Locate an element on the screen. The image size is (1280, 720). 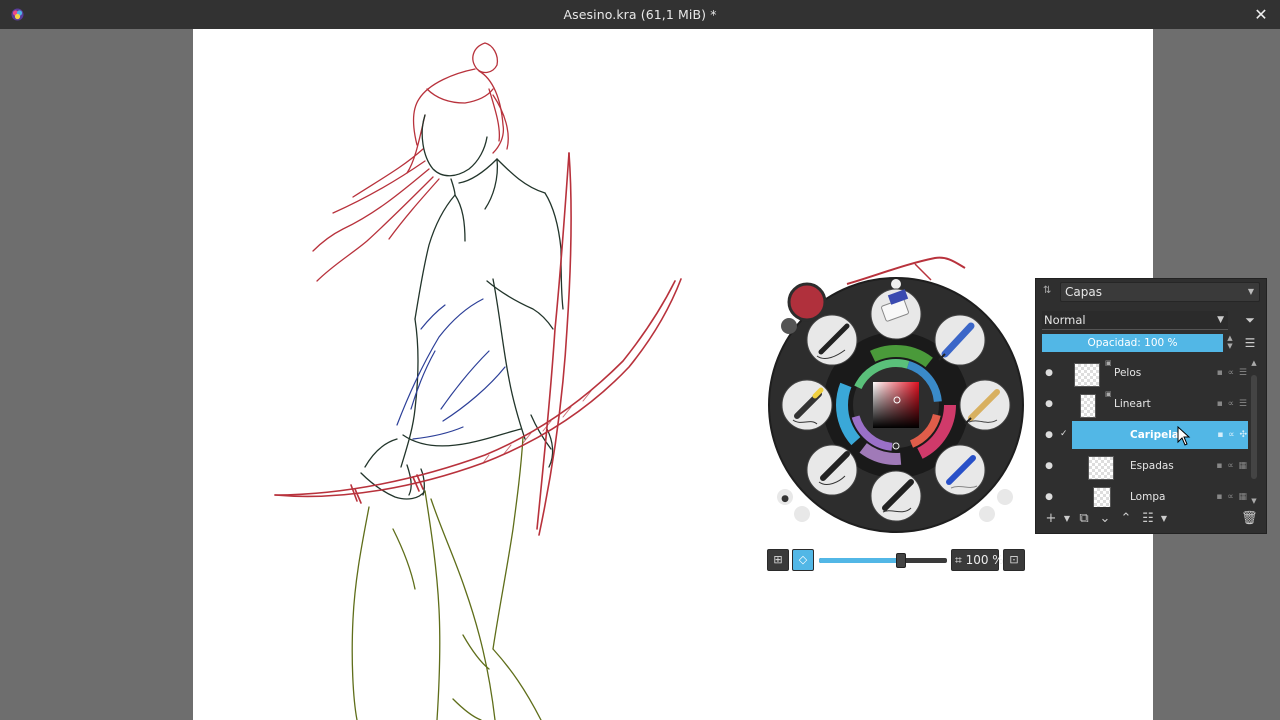
close-icon: ✕ is located at coordinates (1261, 15).